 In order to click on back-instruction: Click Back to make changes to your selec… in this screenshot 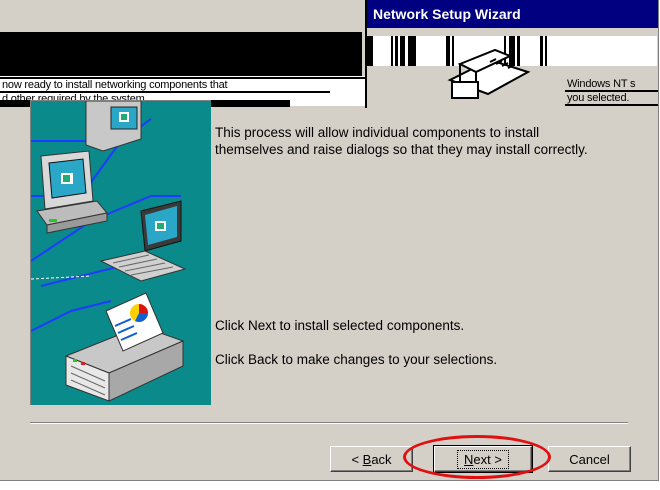, I will do `click(356, 359)`.